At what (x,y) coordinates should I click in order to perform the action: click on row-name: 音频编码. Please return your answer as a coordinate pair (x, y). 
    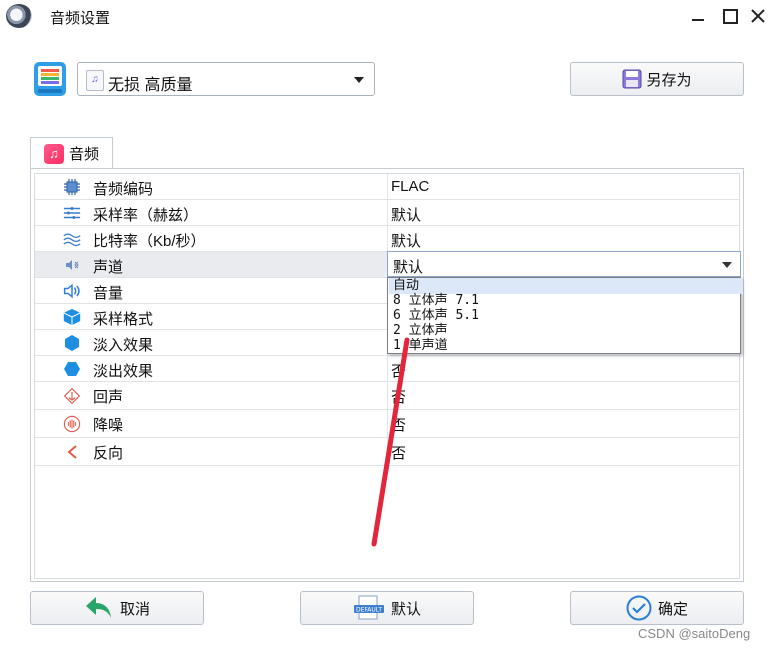
    Looking at the image, I should click on (123, 189).